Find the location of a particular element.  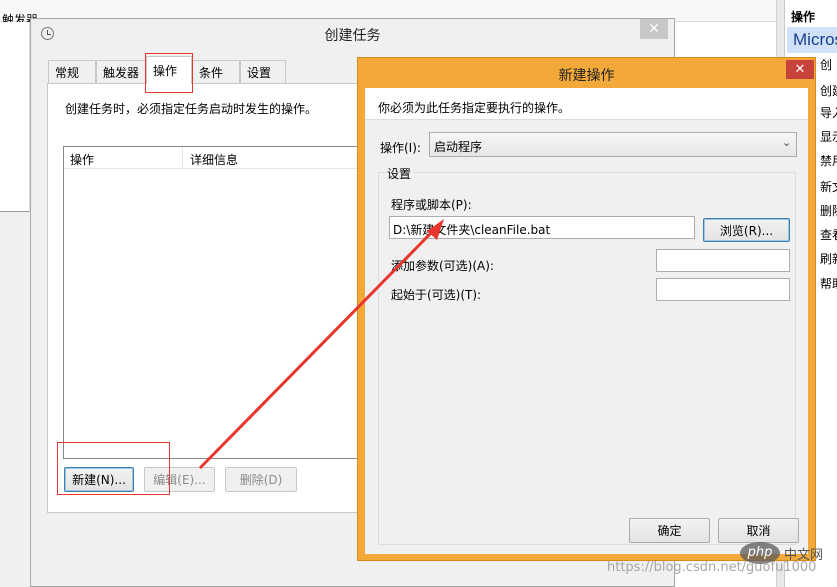

right-item-8: 刷新 is located at coordinates (828, 261).